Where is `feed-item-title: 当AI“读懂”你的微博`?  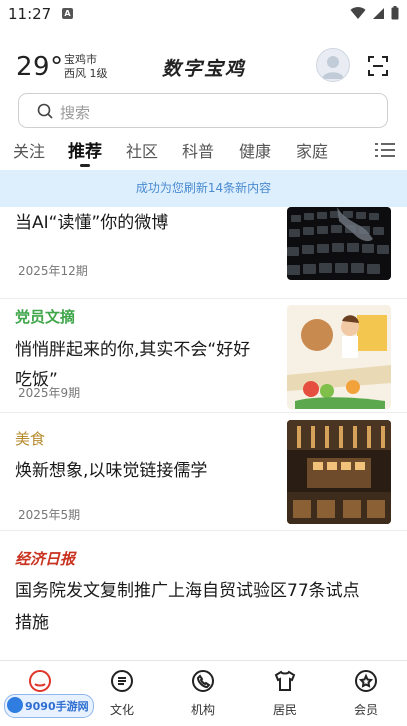
feed-item-title: 当AI“读懂”你的微博 is located at coordinates (91, 223).